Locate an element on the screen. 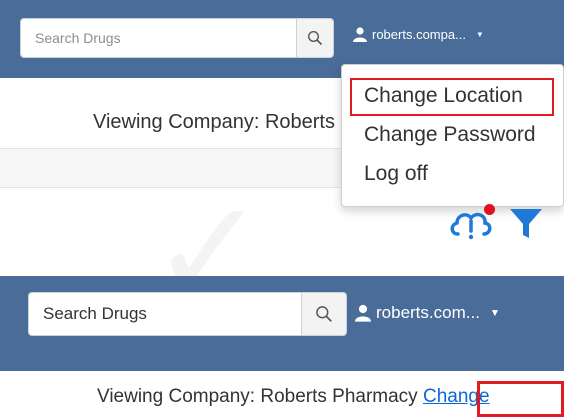  bottom-search-group: Search Drugs is located at coordinates (187, 314).